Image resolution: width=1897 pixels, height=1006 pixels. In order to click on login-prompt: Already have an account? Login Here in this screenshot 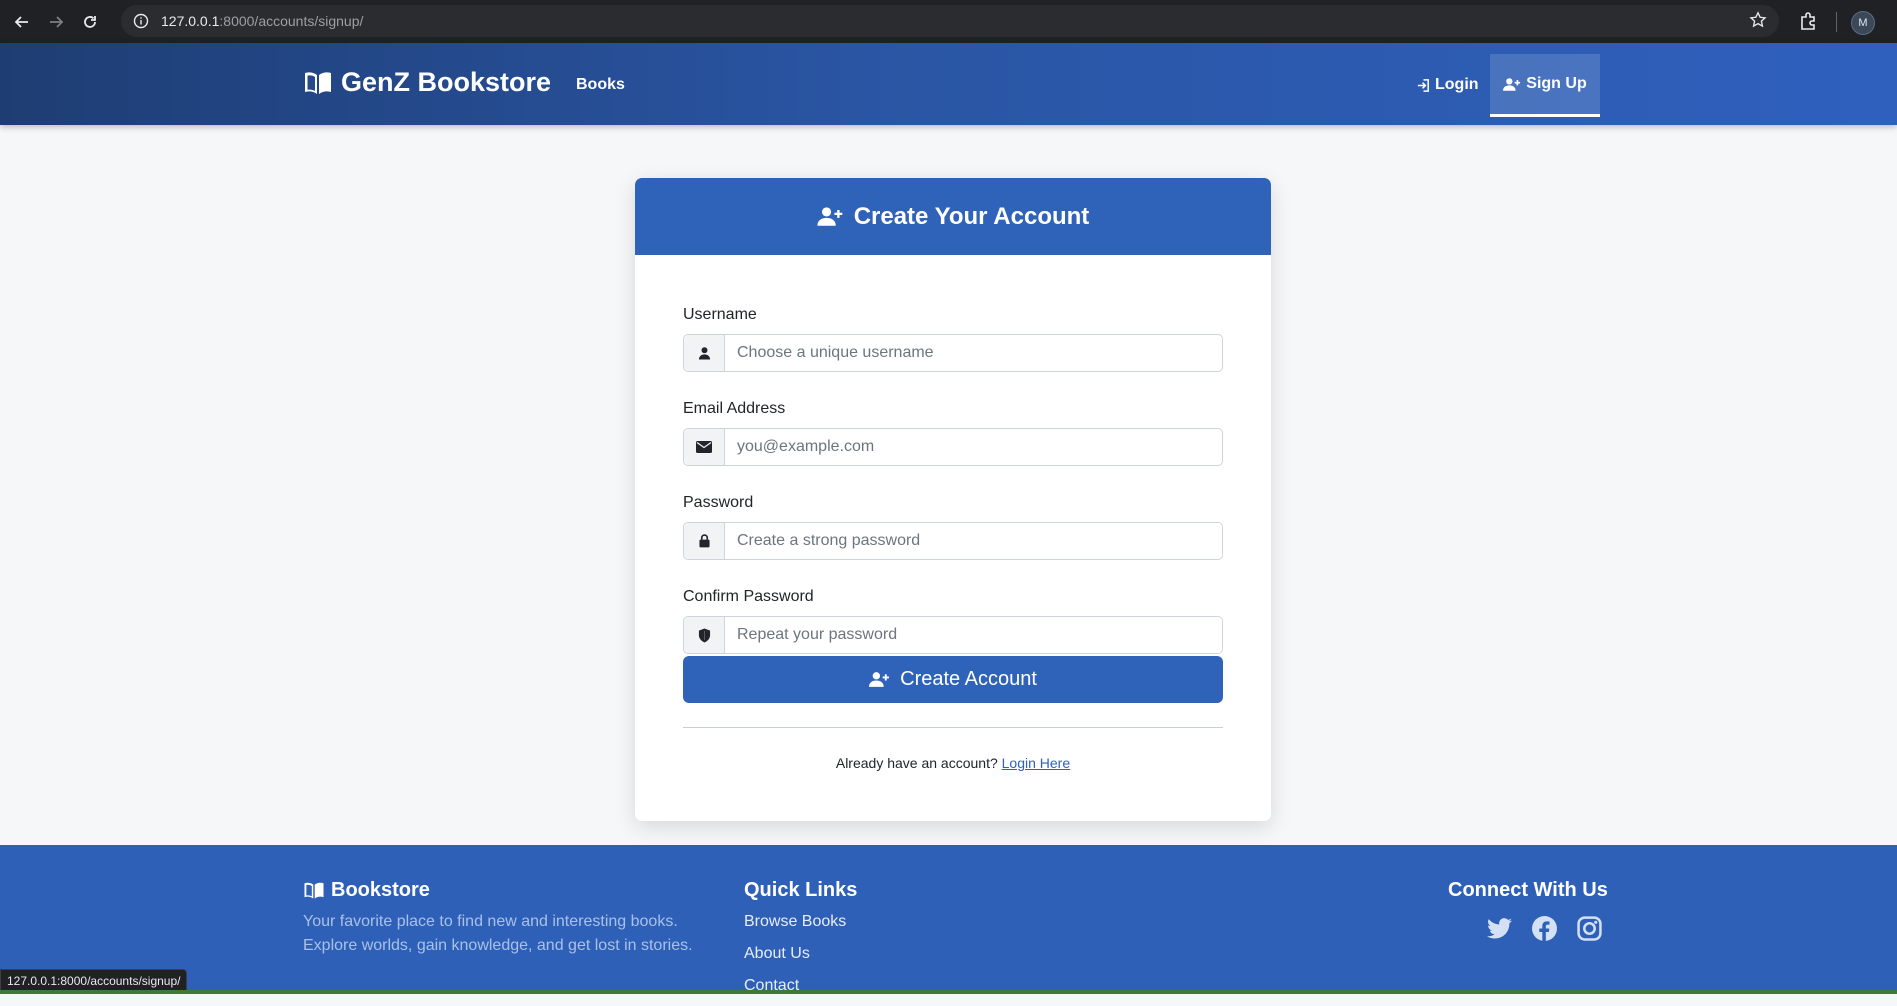, I will do `click(953, 763)`.